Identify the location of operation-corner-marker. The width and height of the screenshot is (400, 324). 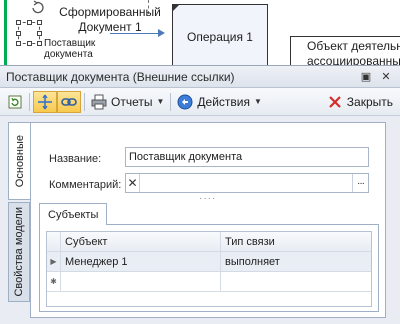
(176, 8).